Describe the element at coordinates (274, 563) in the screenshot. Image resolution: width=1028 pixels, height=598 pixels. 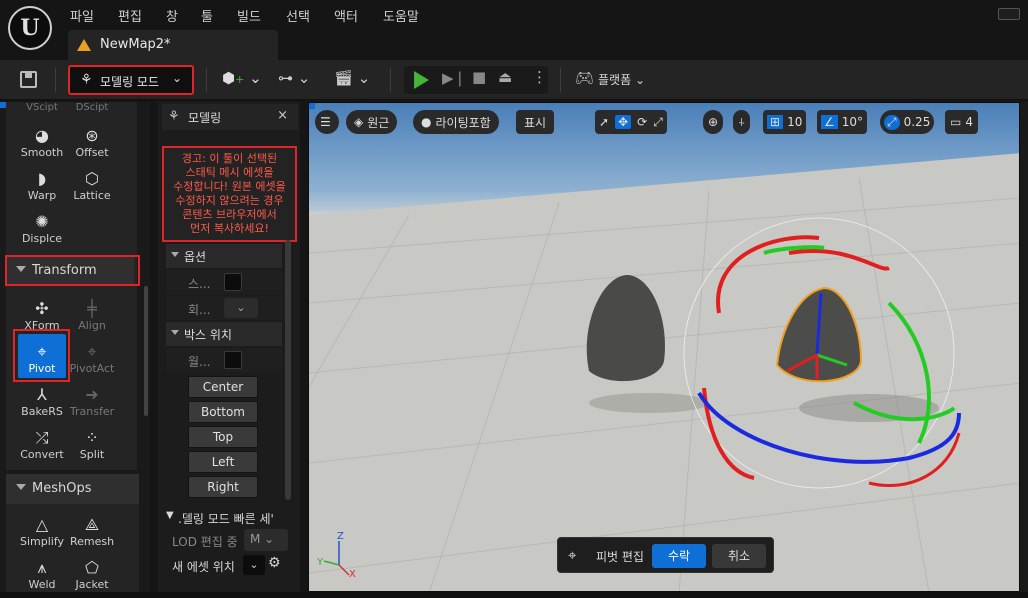
I see `gear-icon: ⚙` at that location.